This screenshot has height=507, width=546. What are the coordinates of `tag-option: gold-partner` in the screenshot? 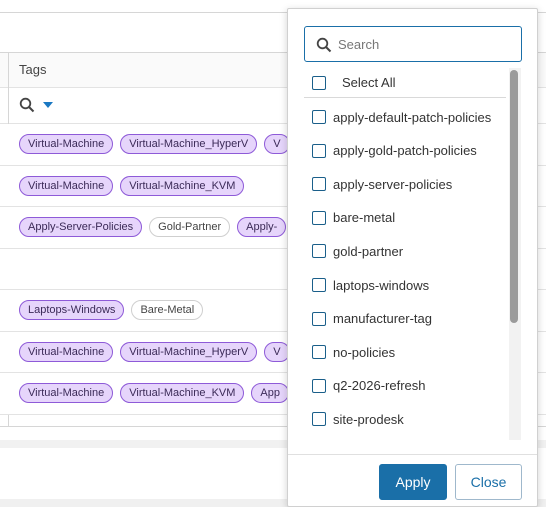 It's located at (405, 251).